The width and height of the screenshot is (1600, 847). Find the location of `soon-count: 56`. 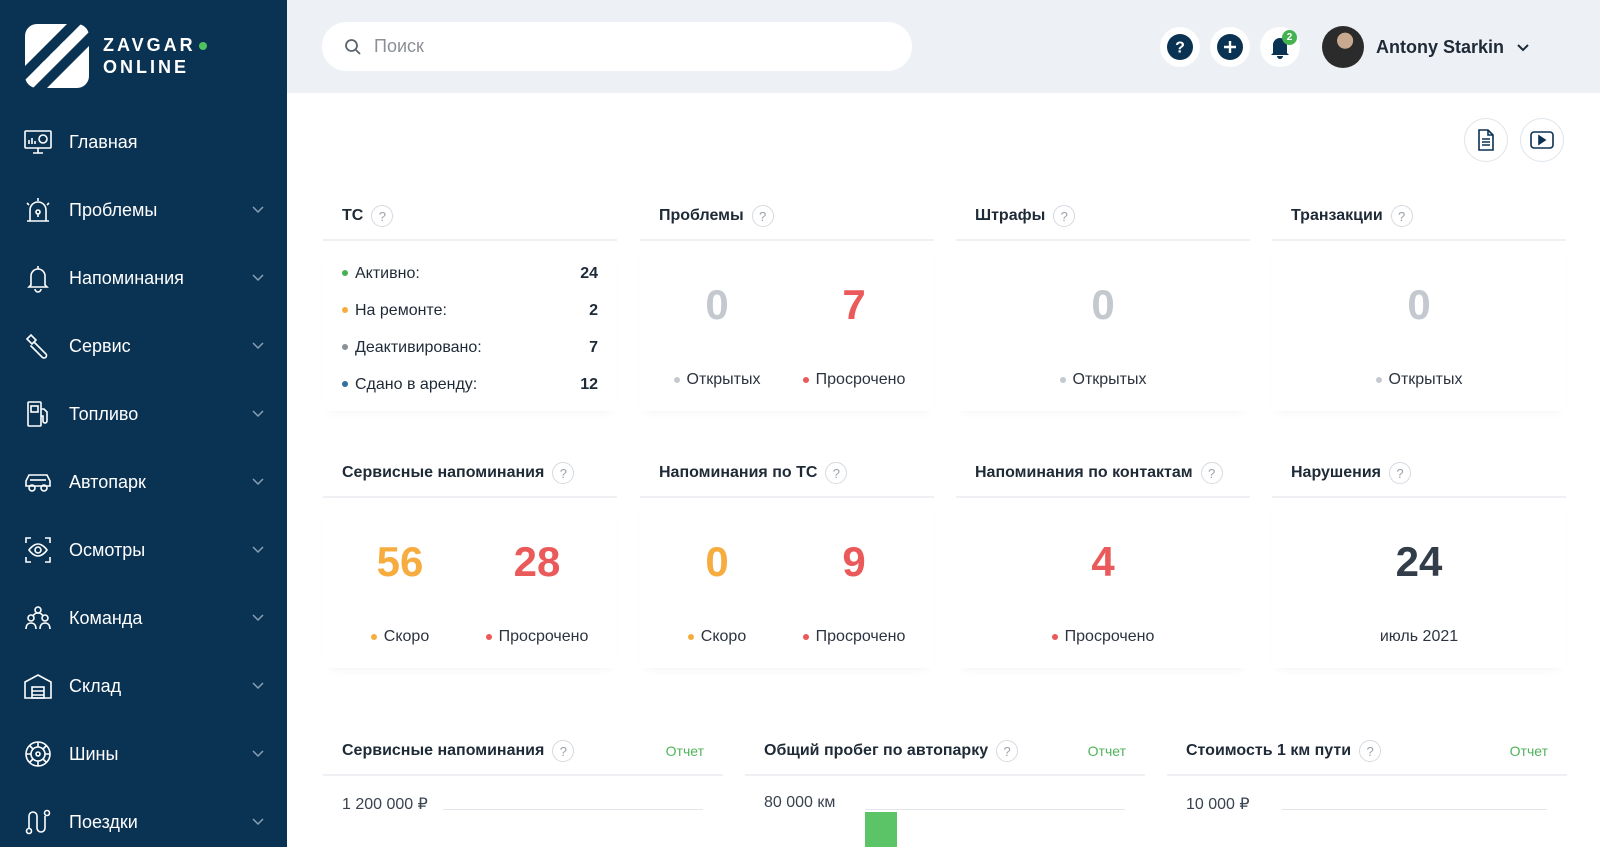

soon-count: 56 is located at coordinates (400, 562).